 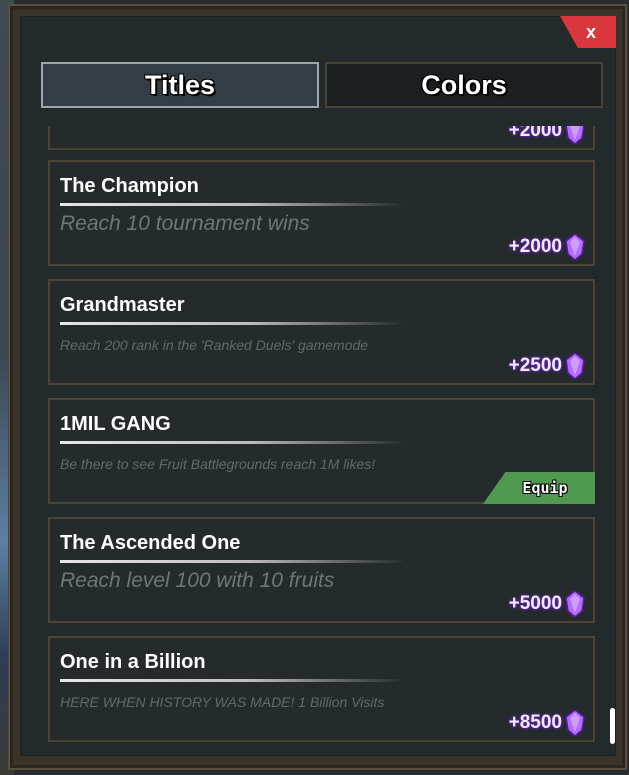 What do you see at coordinates (590, 31) in the screenshot?
I see `close-icon: x` at bounding box center [590, 31].